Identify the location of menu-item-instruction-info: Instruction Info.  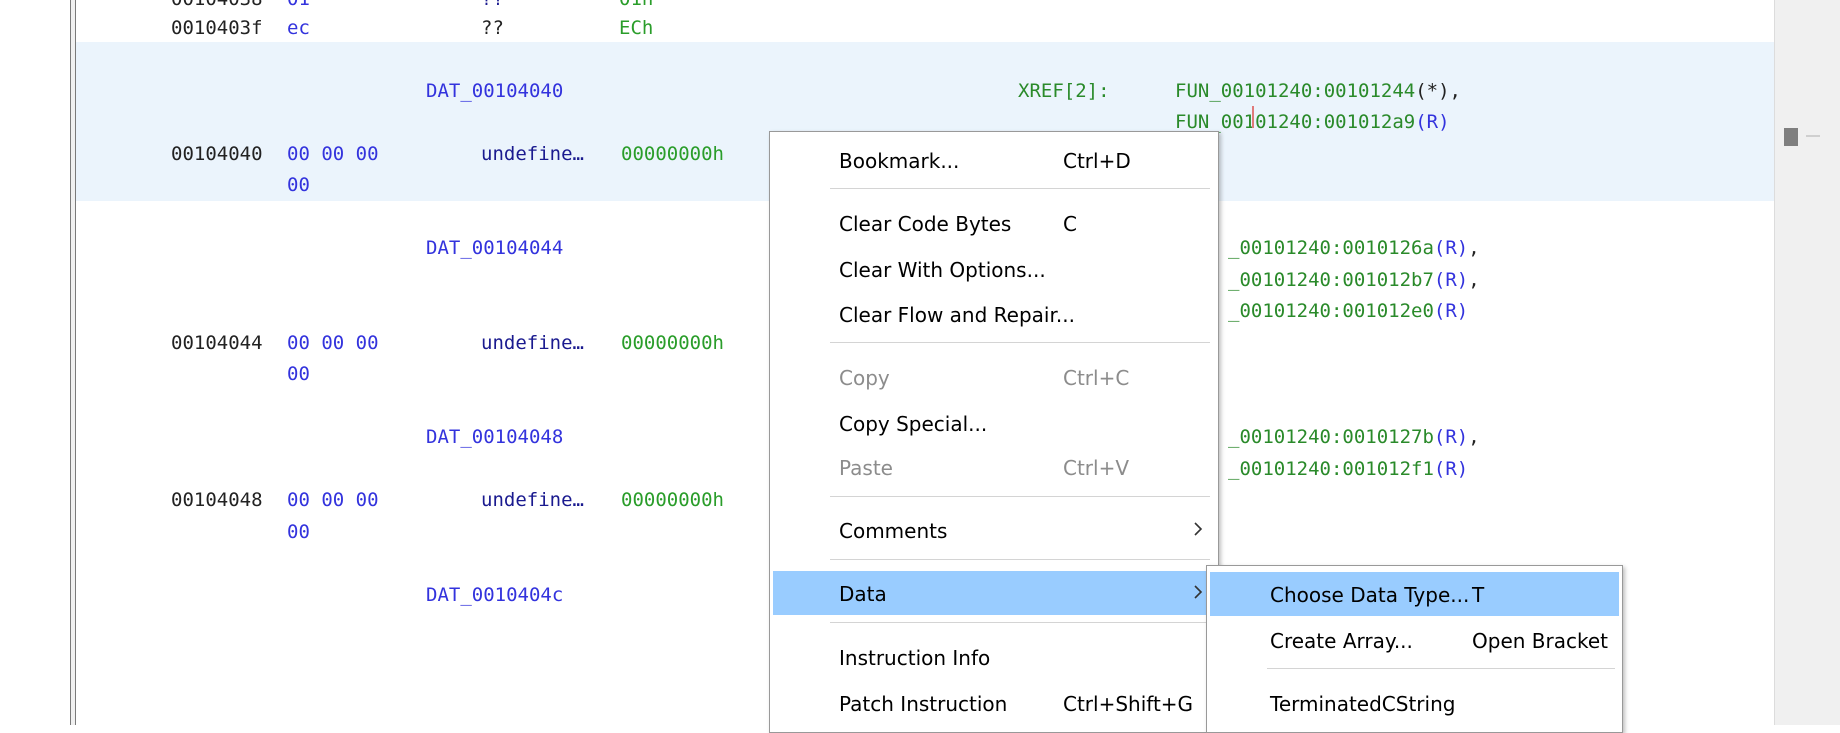
(994, 657).